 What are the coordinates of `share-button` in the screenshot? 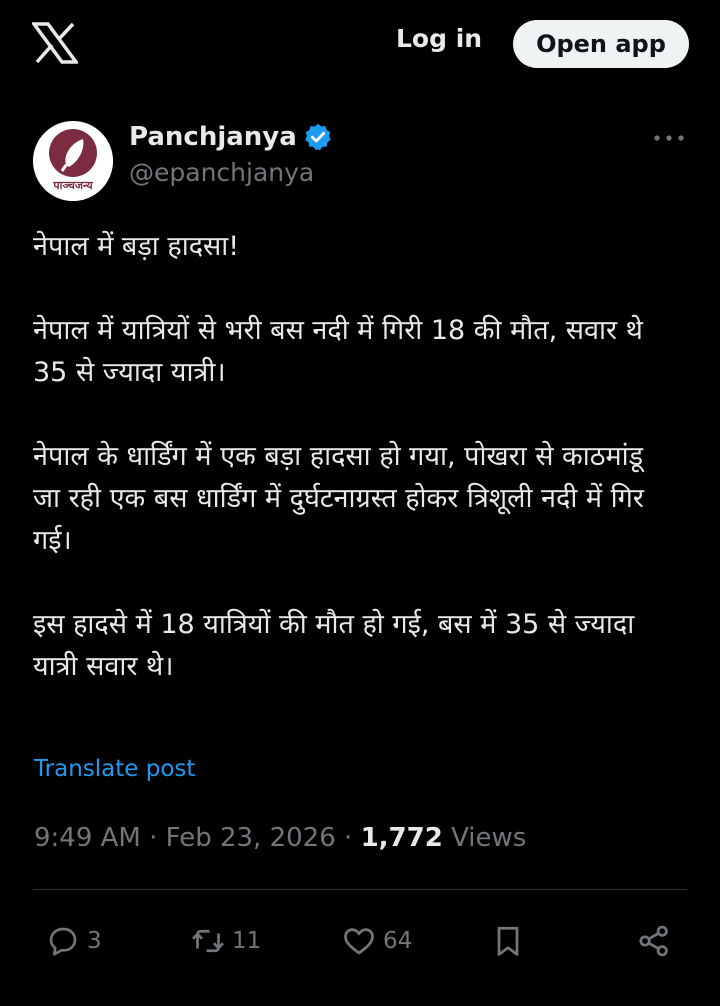 It's located at (654, 941).